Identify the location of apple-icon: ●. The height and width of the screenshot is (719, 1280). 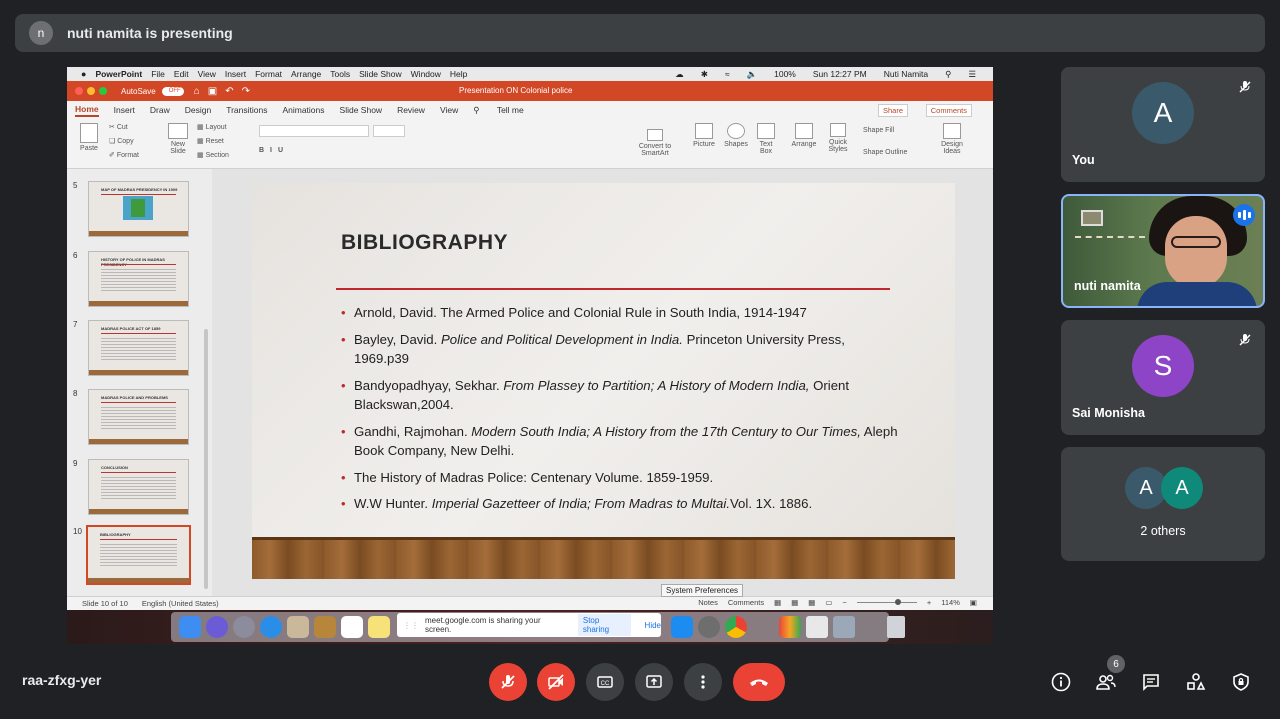
(83, 74).